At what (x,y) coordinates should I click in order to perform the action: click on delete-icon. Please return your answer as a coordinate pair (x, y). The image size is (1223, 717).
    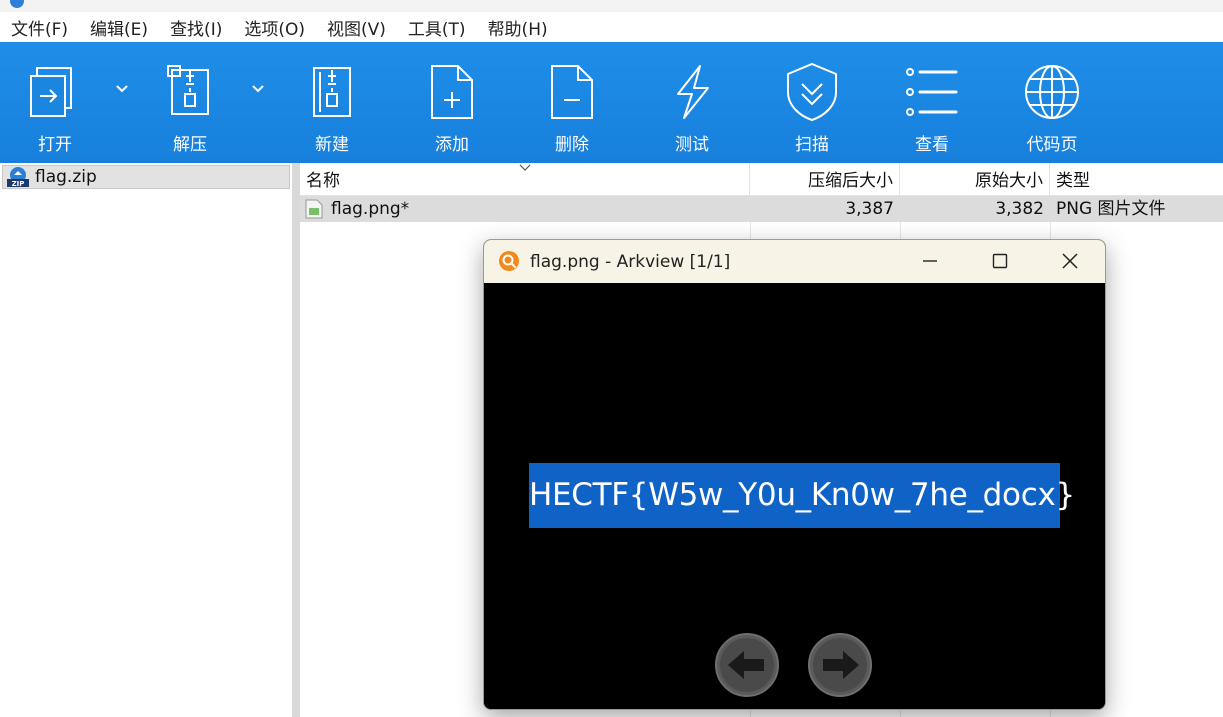
    Looking at the image, I should click on (572, 92).